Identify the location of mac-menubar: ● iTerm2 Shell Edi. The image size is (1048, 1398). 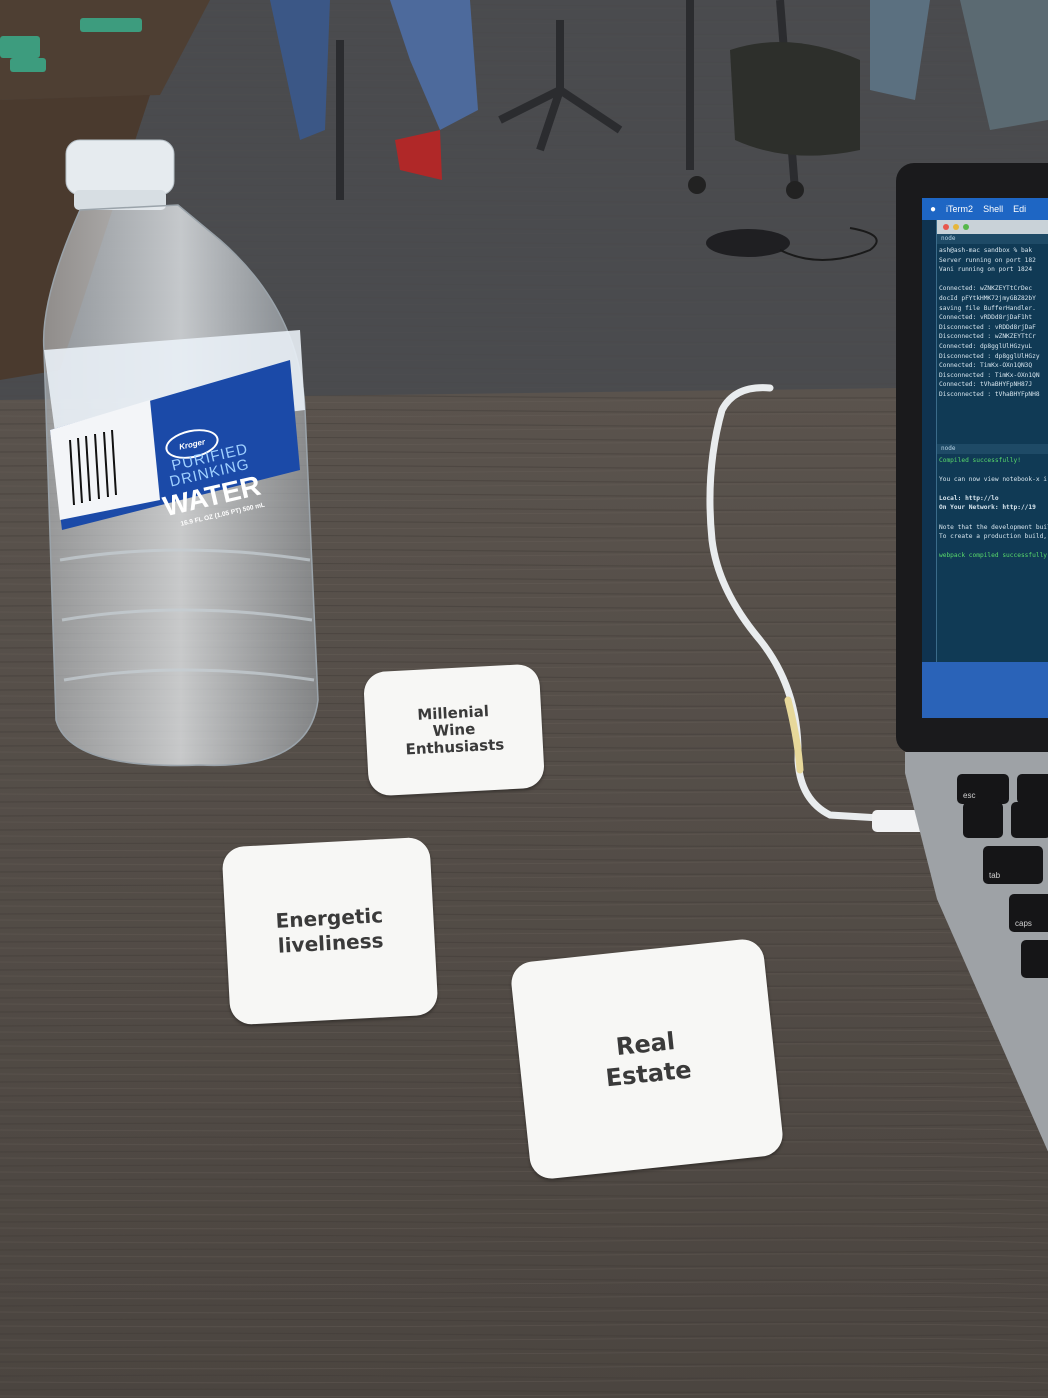
(985, 209).